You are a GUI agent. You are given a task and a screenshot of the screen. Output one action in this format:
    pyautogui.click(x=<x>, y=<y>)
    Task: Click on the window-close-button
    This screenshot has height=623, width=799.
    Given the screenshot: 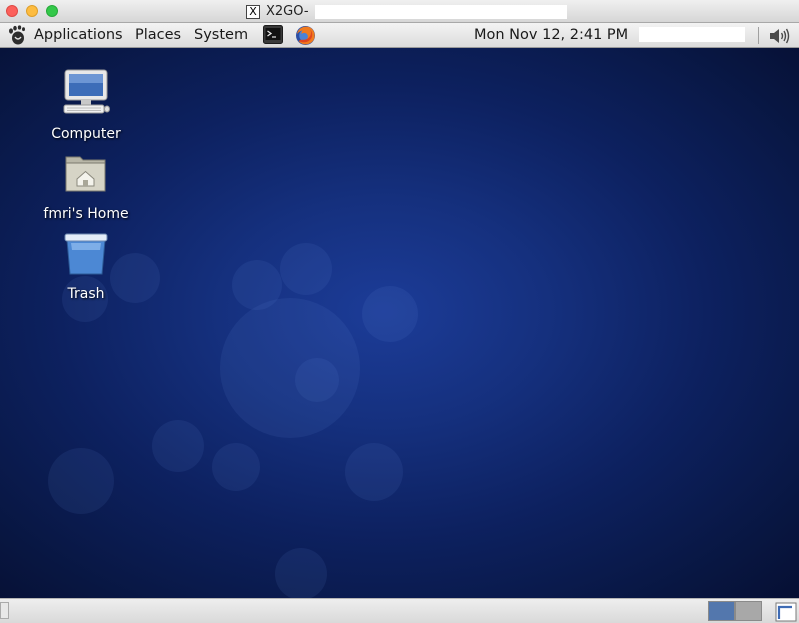 What is the action you would take?
    pyautogui.click(x=12, y=11)
    